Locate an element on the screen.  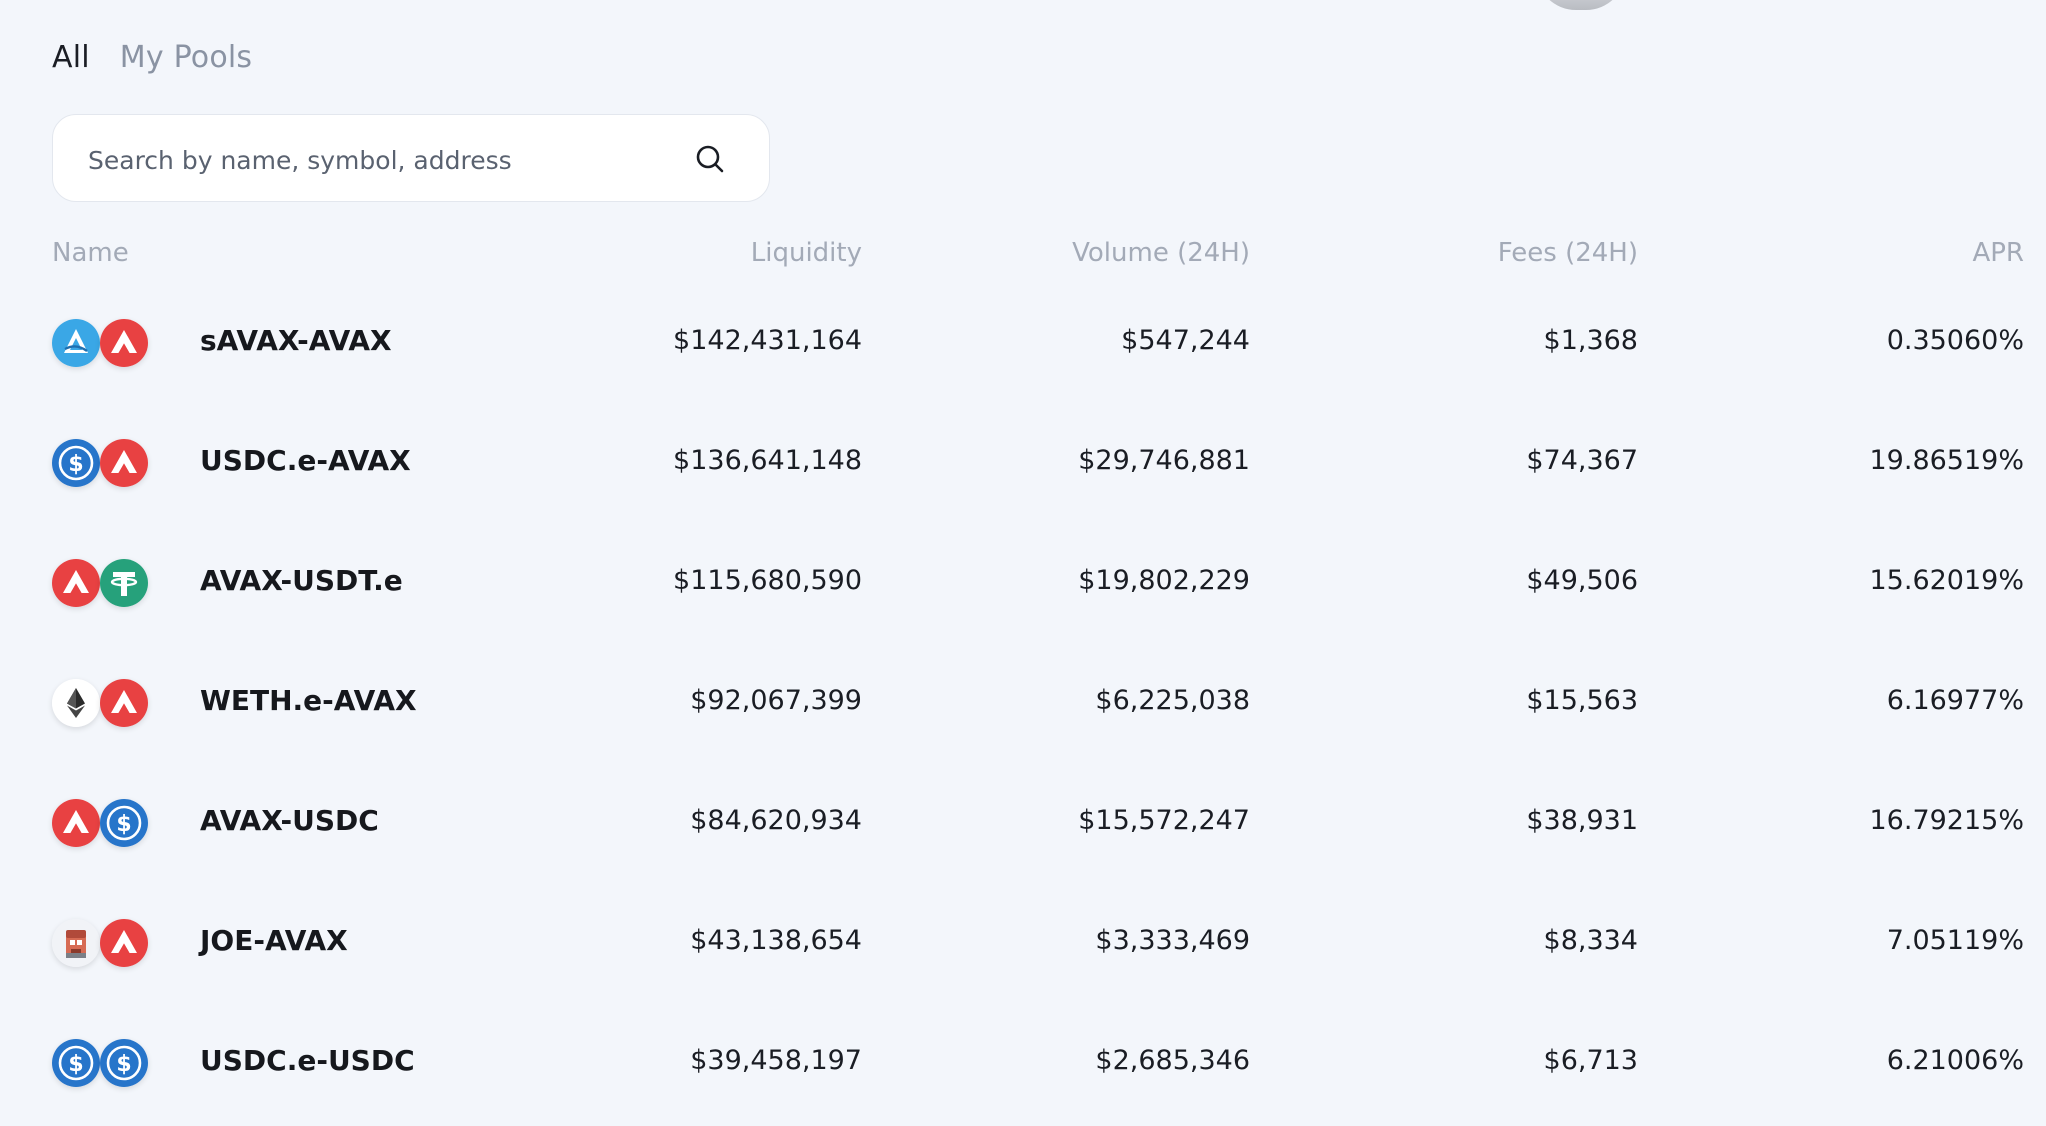
pool-name: AVAX-USDC is located at coordinates (289, 820).